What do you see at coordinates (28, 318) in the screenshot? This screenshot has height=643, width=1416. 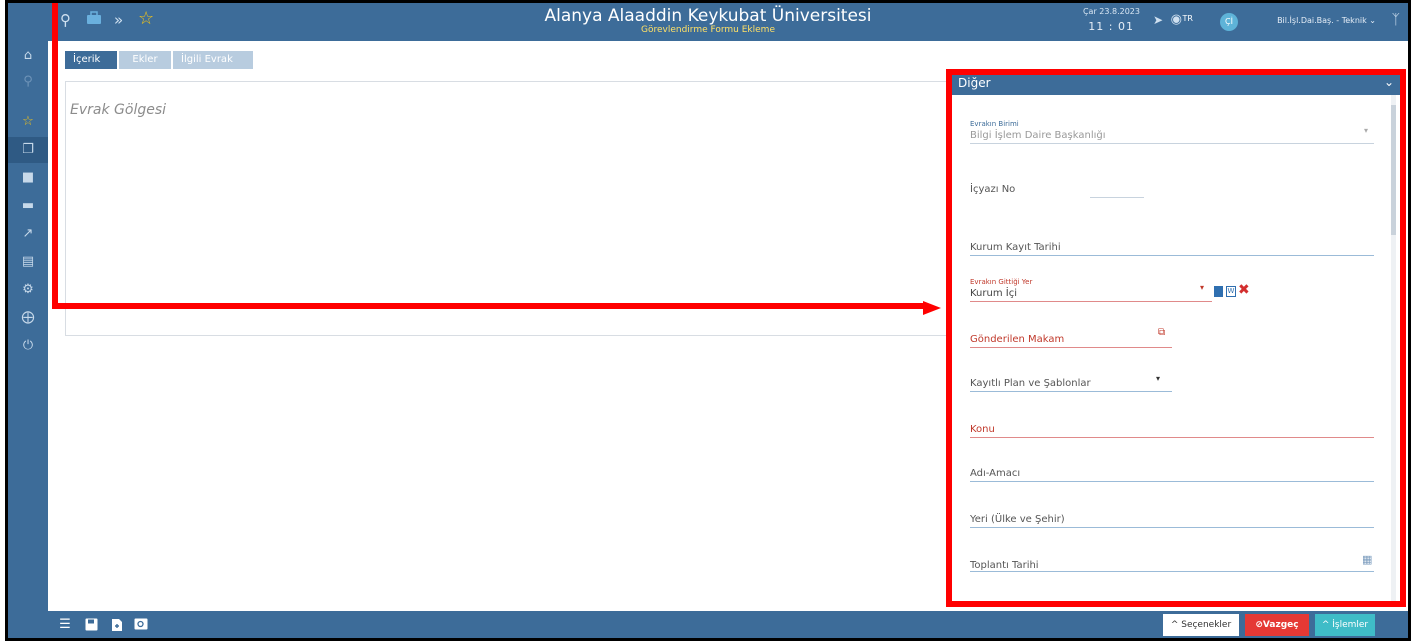 I see `lifebuoy-icon: ⨁` at bounding box center [28, 318].